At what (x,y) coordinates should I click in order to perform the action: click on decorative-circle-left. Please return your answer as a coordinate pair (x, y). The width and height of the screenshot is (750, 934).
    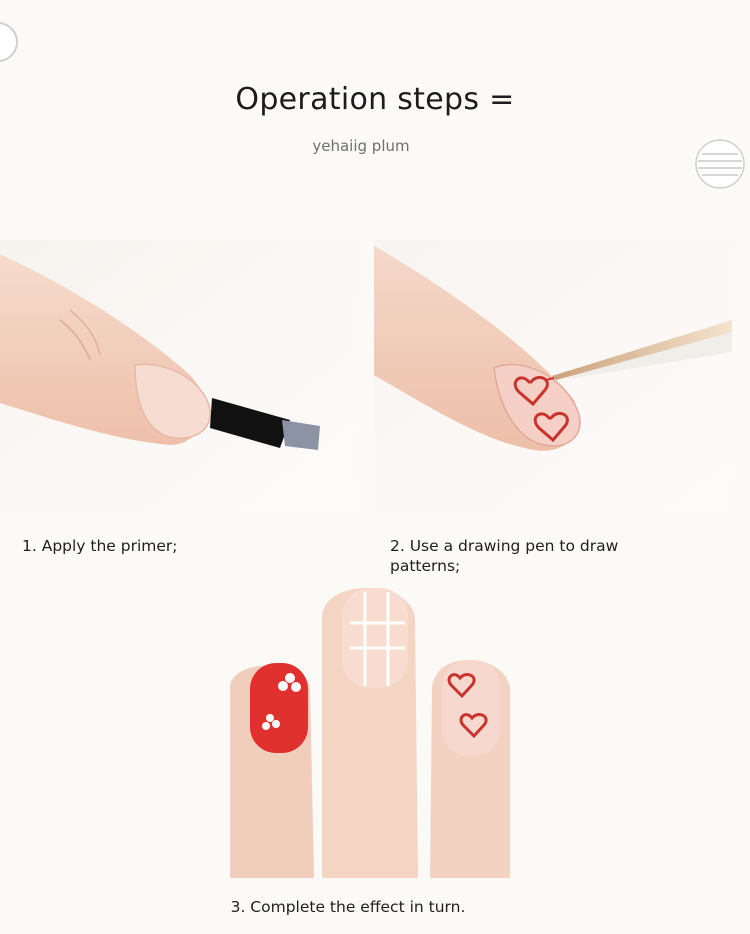
    Looking at the image, I should click on (9, 42).